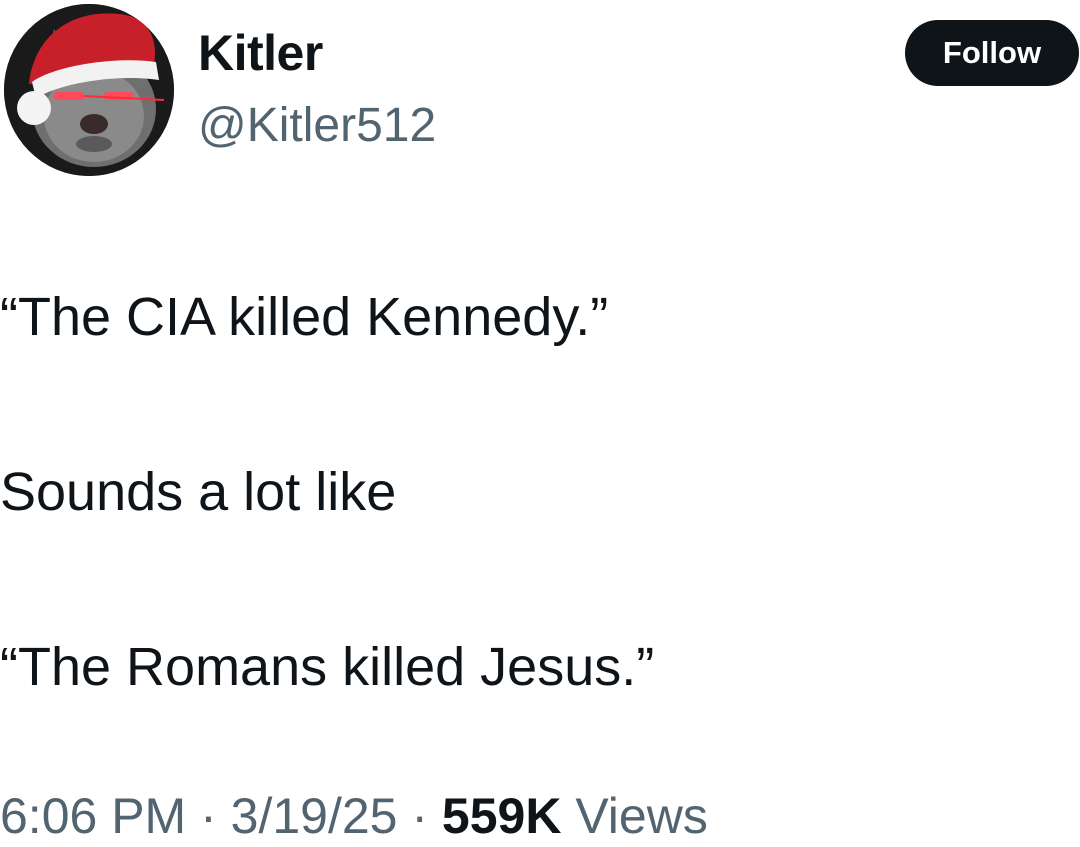 Image resolution: width=1080 pixels, height=847 pixels. I want to click on tweet-time: 6:06 PM, so click(93, 816).